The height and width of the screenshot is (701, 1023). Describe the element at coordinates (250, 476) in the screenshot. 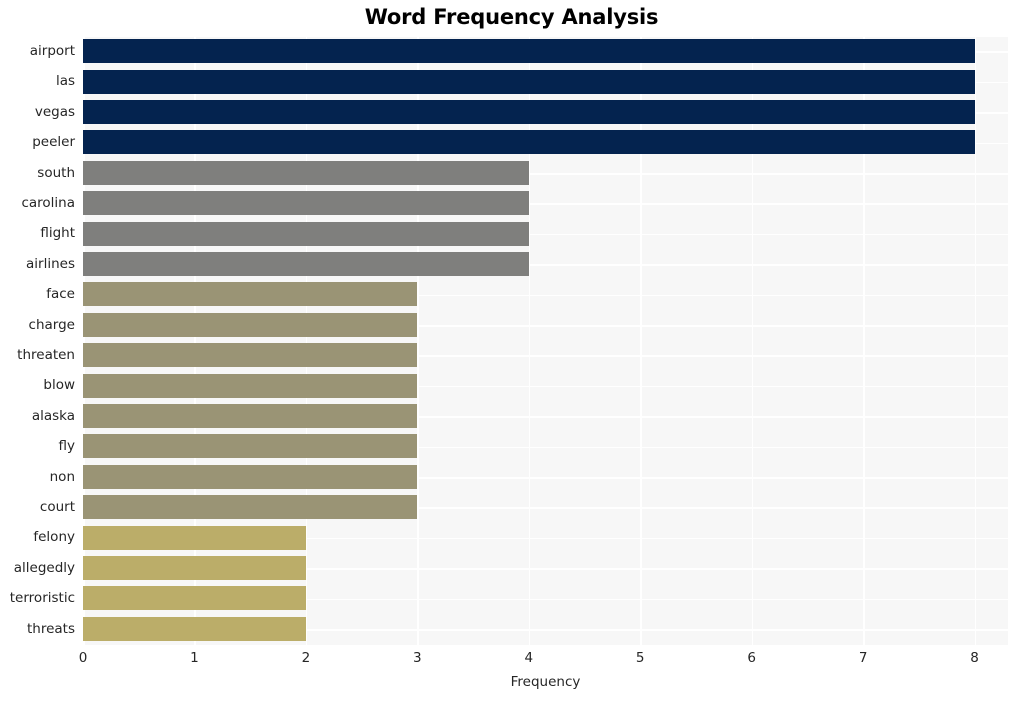

I see `bar-non` at that location.